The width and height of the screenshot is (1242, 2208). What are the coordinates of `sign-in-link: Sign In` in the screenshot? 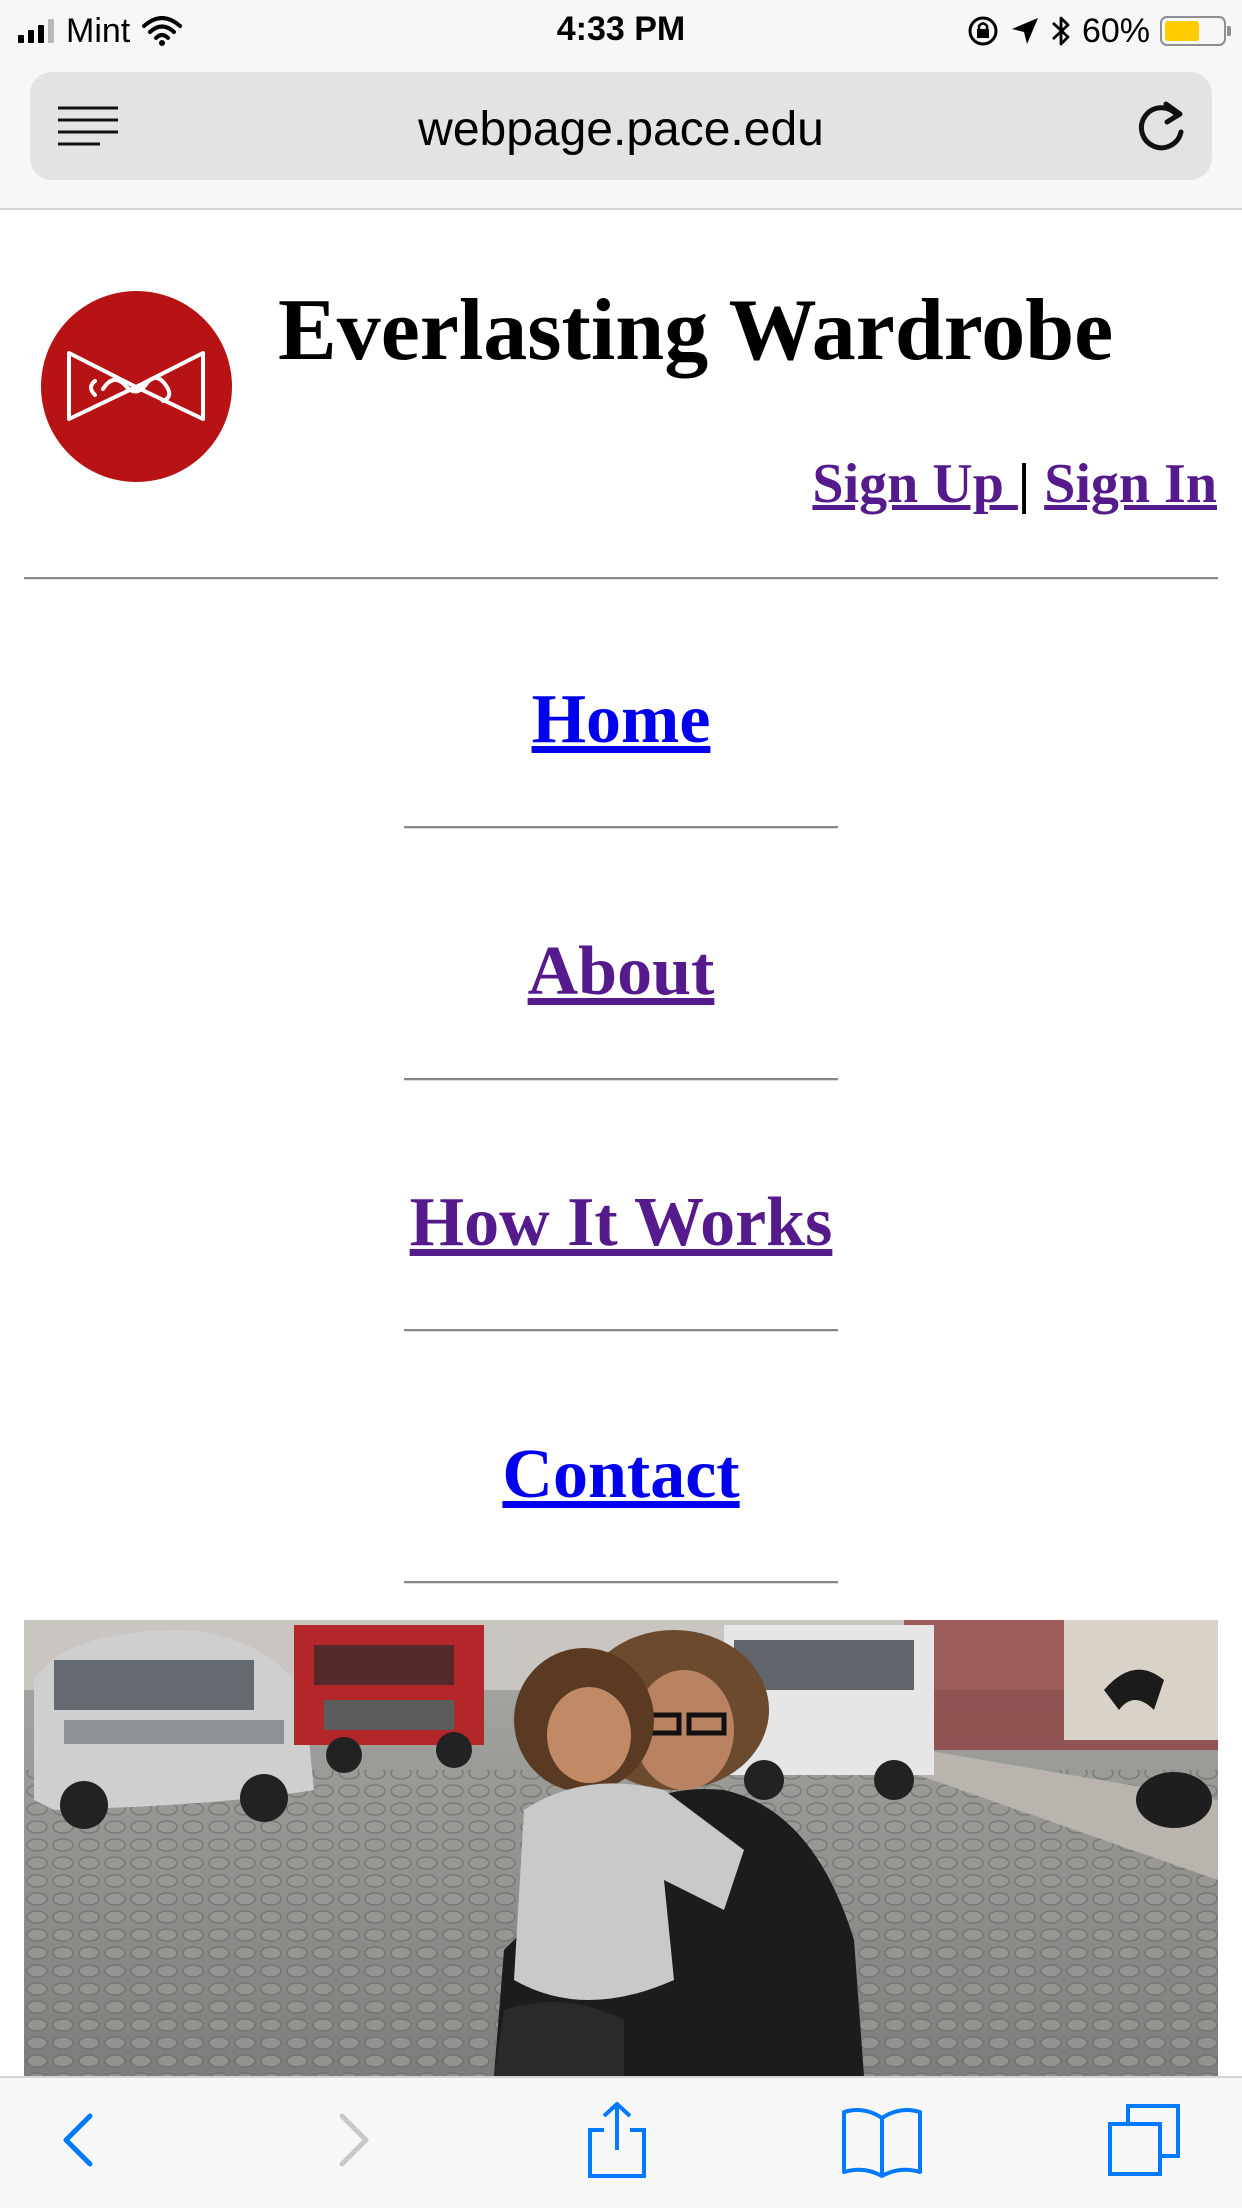 It's located at (1130, 484).